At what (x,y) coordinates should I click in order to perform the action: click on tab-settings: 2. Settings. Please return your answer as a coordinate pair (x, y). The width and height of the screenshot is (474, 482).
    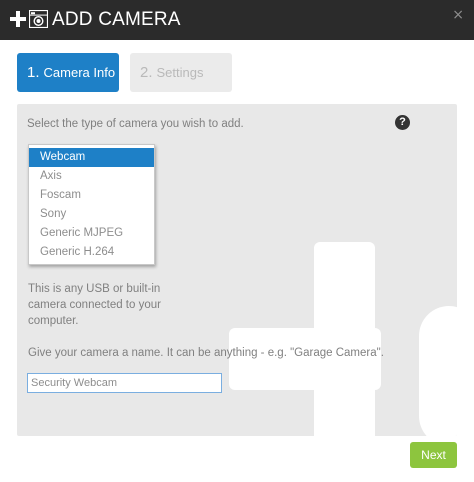
    Looking at the image, I should click on (181, 72).